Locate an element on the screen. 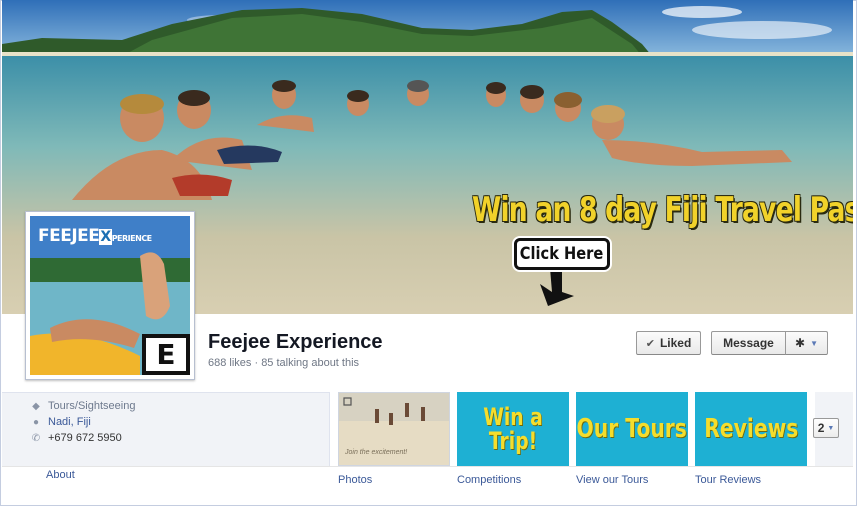 Image resolution: width=857 pixels, height=506 pixels. app-tile-competitions: Win a Trip! is located at coordinates (513, 429).